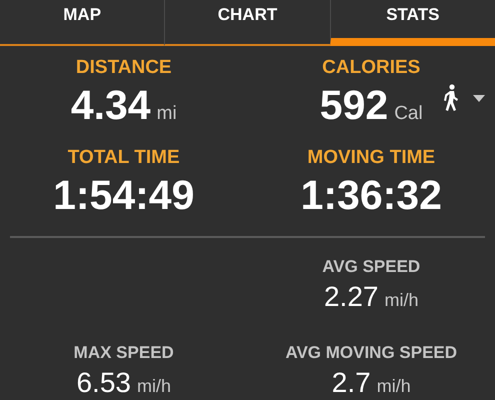 This screenshot has height=400, width=495. What do you see at coordinates (354, 105) in the screenshot?
I see `stat-value: 592` at bounding box center [354, 105].